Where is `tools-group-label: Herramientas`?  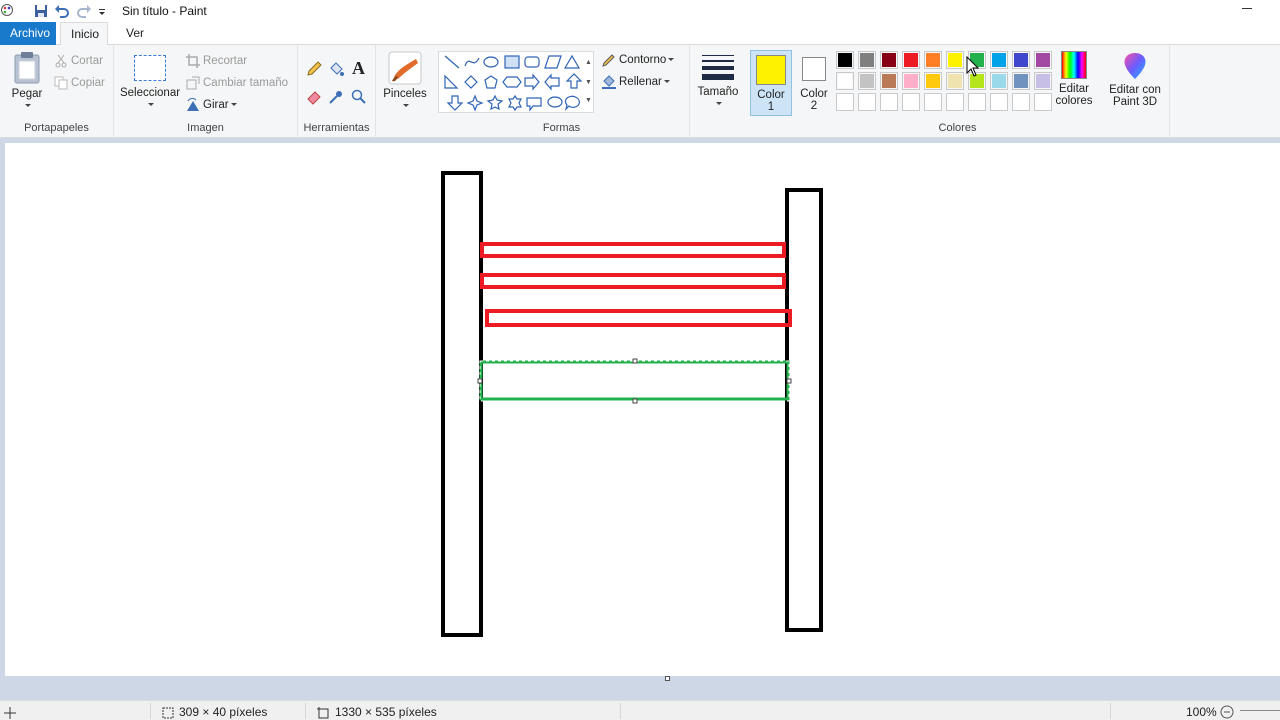 tools-group-label: Herramientas is located at coordinates (336, 128).